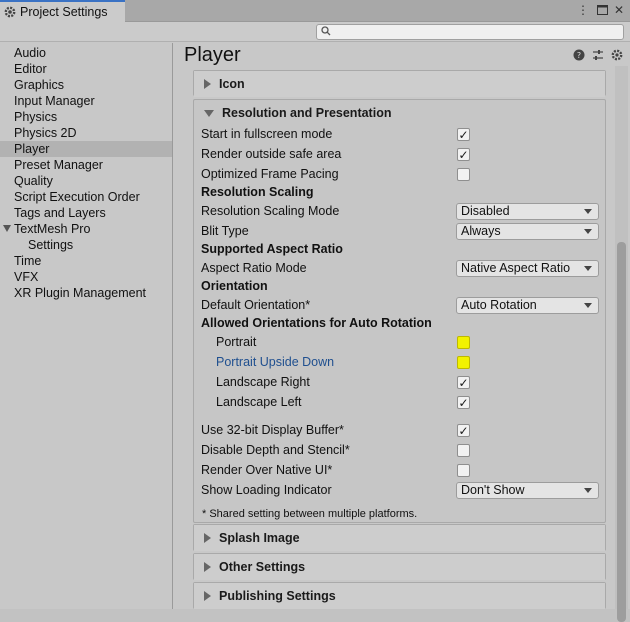 The image size is (630, 622). I want to click on tab-label: Project Settings, so click(64, 12).